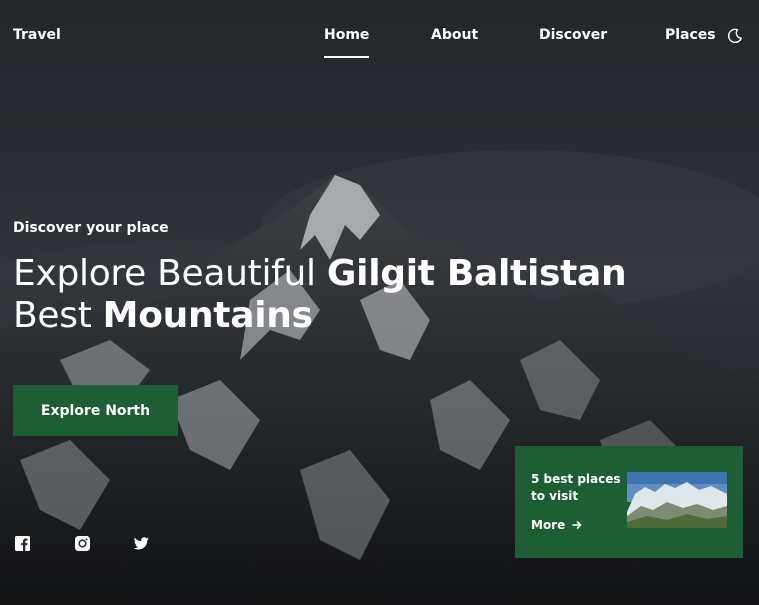 Image resolution: width=759 pixels, height=605 pixels. I want to click on nav-link-discover: Discover, so click(573, 35).